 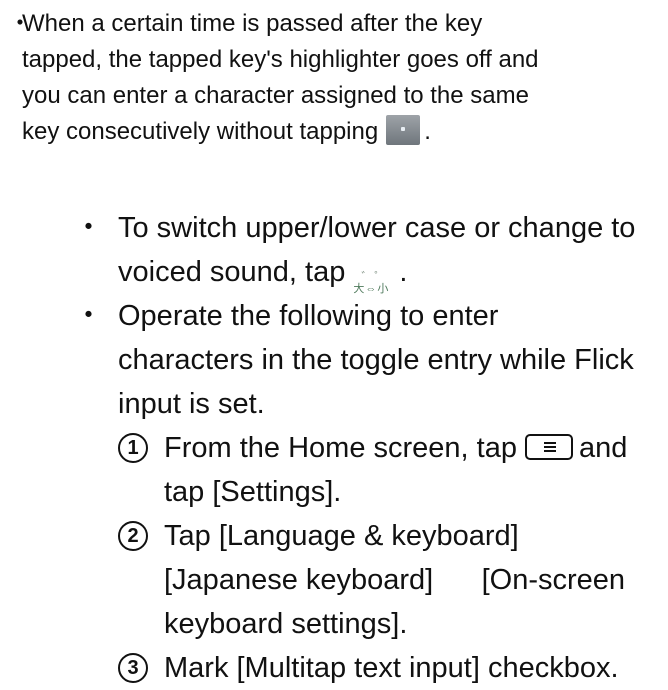 What do you see at coordinates (308, 316) in the screenshot?
I see `item-line: Operate the following to enter` at bounding box center [308, 316].